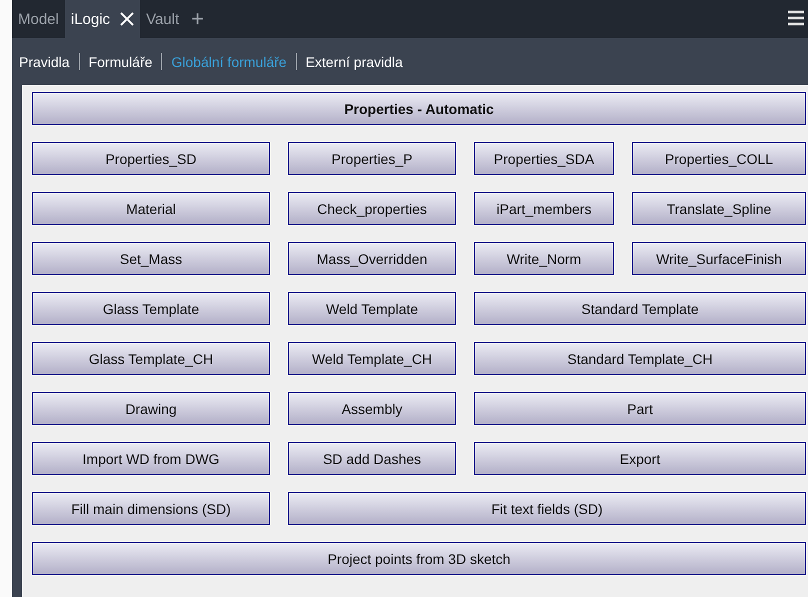 The height and width of the screenshot is (597, 808). Describe the element at coordinates (151, 458) in the screenshot. I see `rule-button: Import WD from DWG` at that location.